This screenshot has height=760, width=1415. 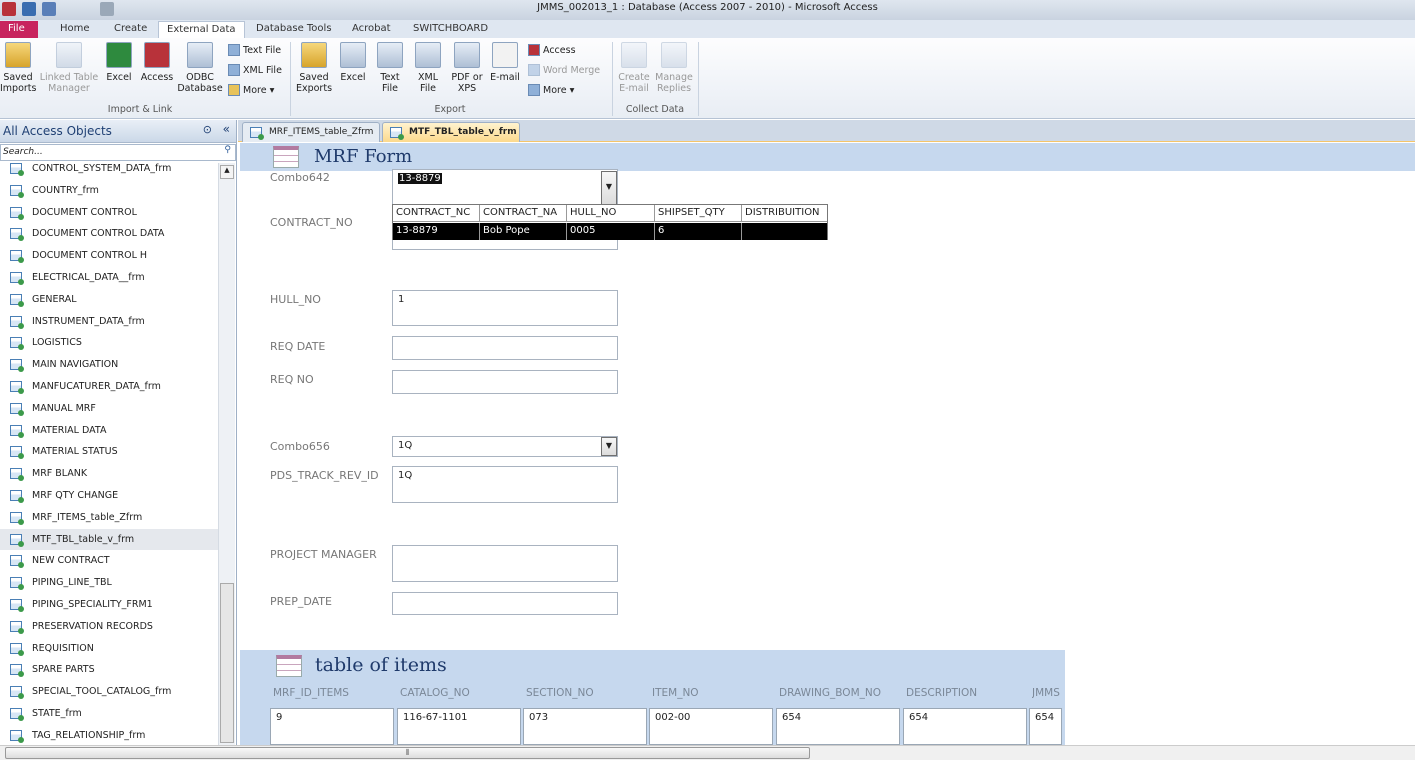 I want to click on req-no-field, so click(x=505, y=382).